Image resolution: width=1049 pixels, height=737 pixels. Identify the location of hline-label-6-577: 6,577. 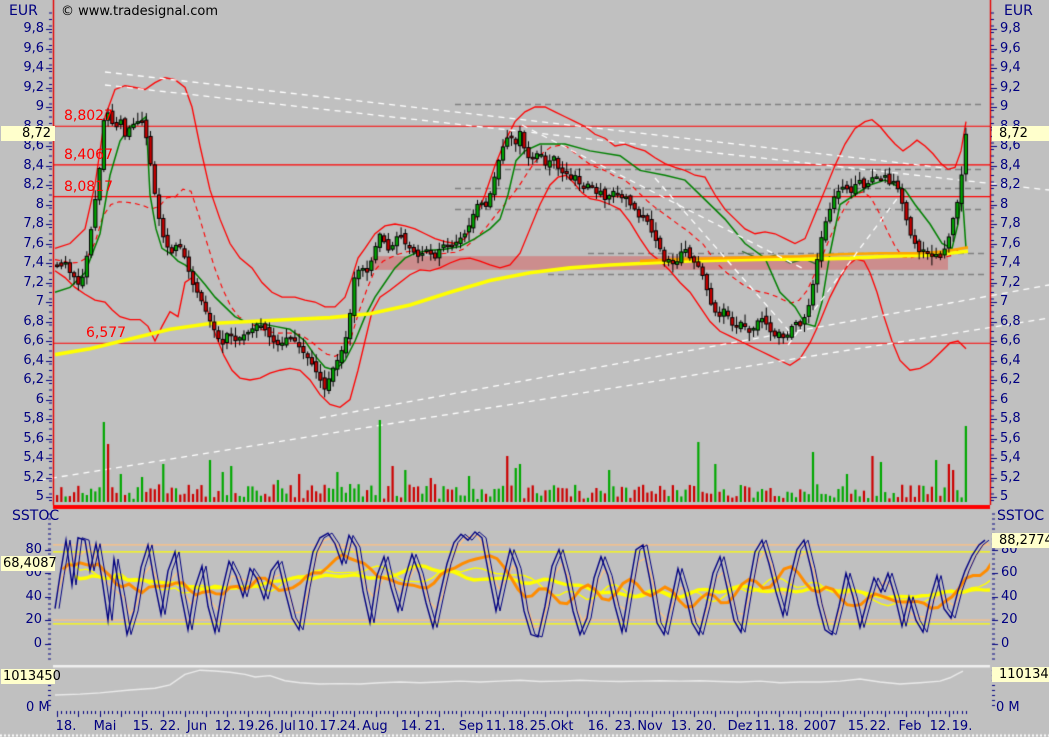
(106, 333).